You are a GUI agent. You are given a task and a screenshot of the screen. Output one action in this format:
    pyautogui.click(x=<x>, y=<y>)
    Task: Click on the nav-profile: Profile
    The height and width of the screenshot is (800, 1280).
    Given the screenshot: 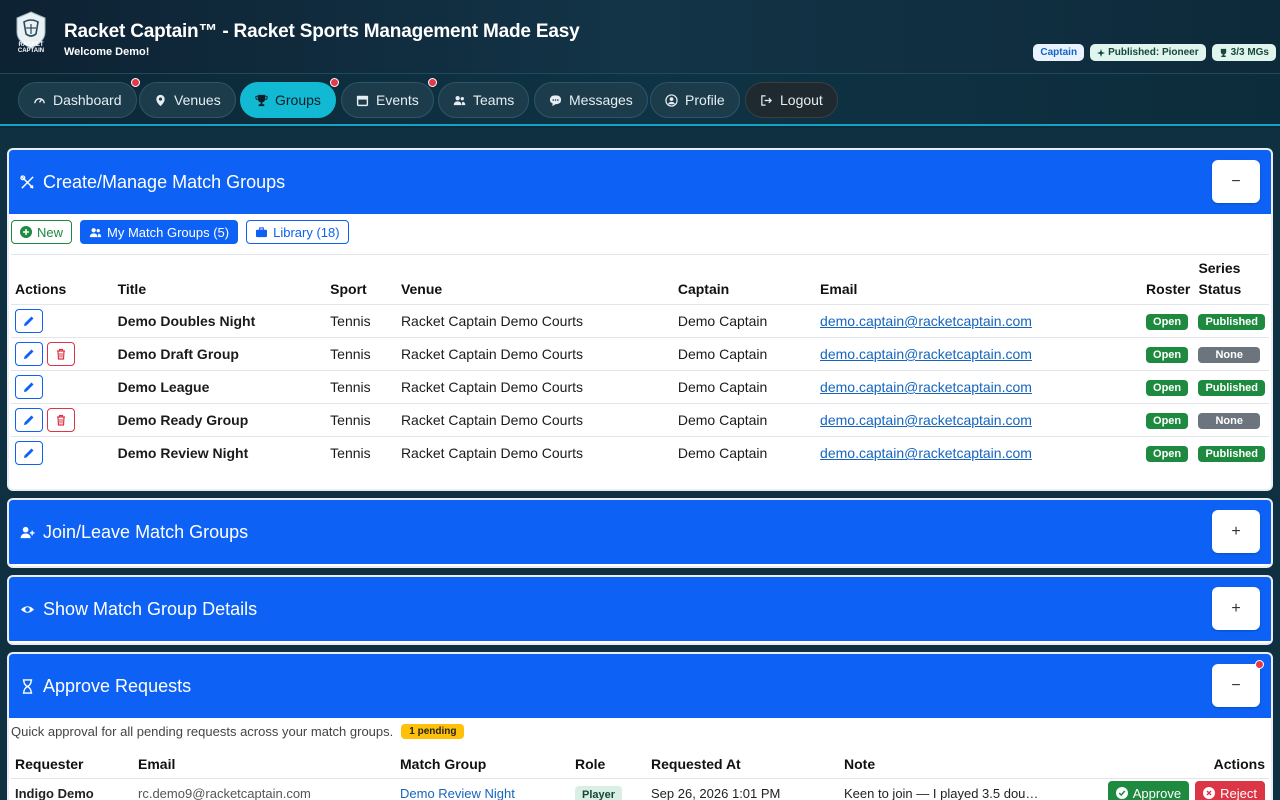 What is the action you would take?
    pyautogui.click(x=695, y=100)
    